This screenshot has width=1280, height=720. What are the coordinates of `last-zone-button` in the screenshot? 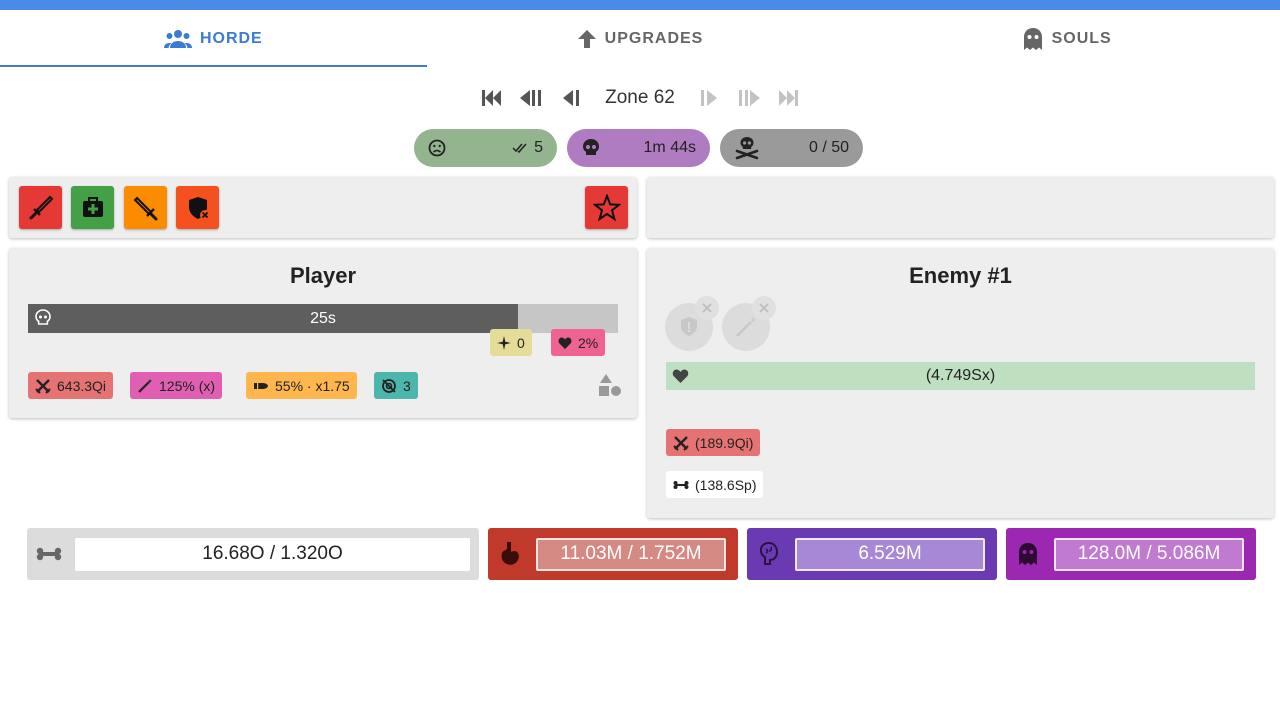 It's located at (788, 98).